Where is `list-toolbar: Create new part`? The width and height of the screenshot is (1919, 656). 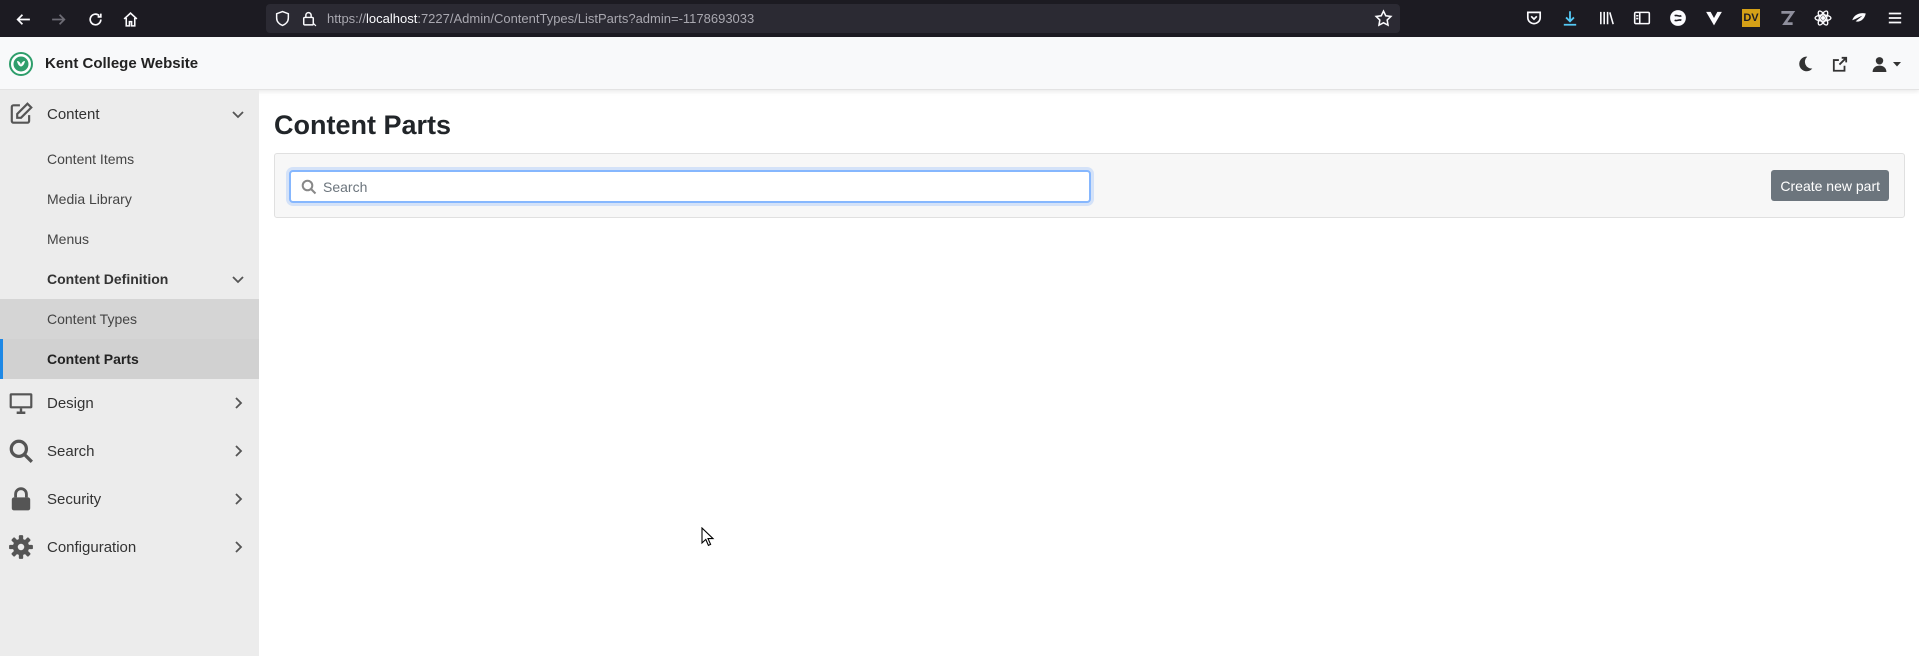
list-toolbar: Create new part is located at coordinates (1089, 185).